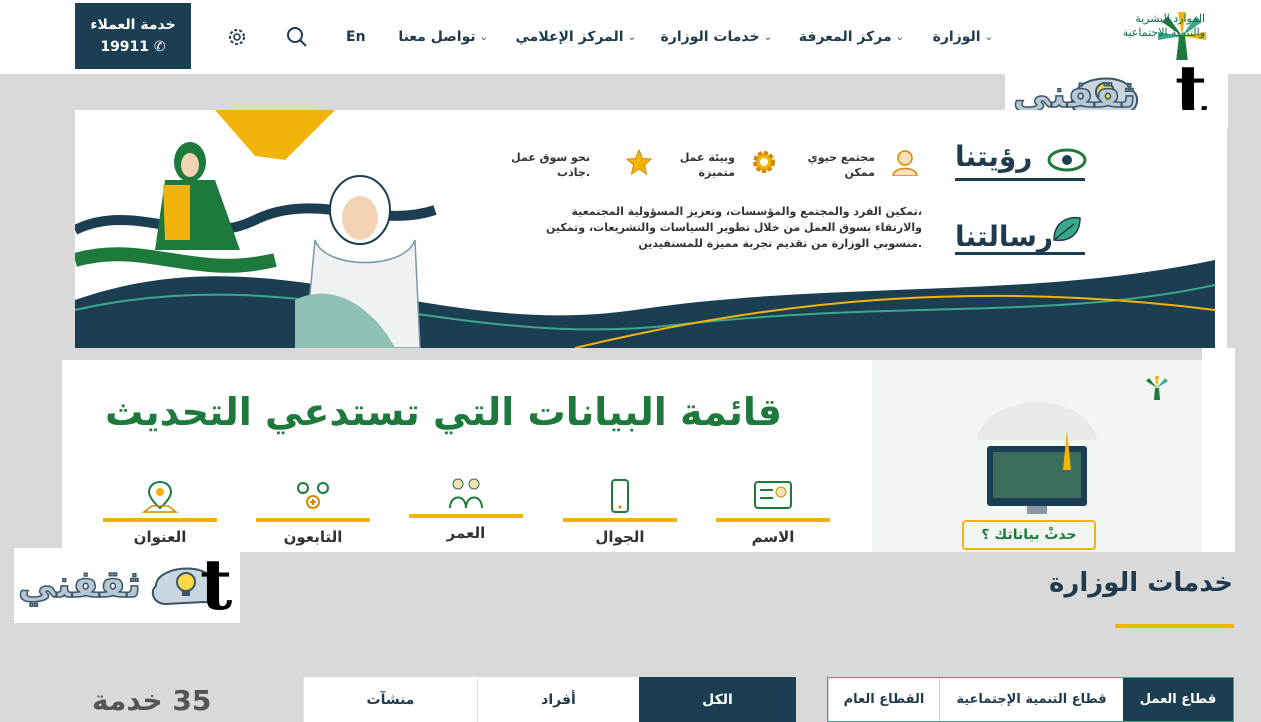  What do you see at coordinates (558, 699) in the screenshot?
I see `tab-individuals: أفراد` at bounding box center [558, 699].